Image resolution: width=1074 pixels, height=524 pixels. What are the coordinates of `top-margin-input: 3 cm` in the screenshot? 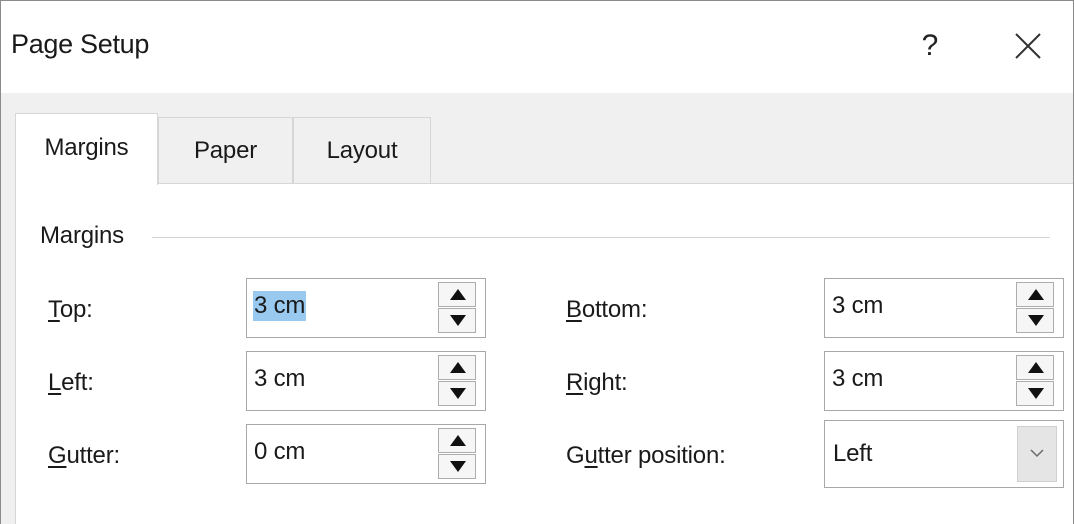 It's located at (280, 306).